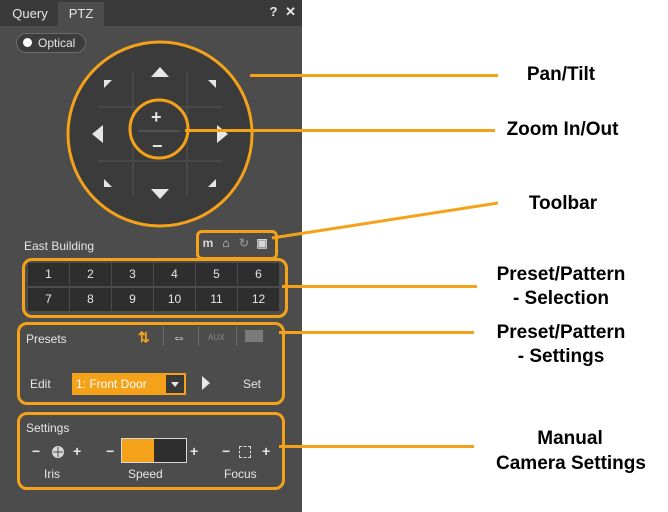 This screenshot has height=512, width=668. What do you see at coordinates (374, 75) in the screenshot?
I see `pan-tilt-leader-line` at bounding box center [374, 75].